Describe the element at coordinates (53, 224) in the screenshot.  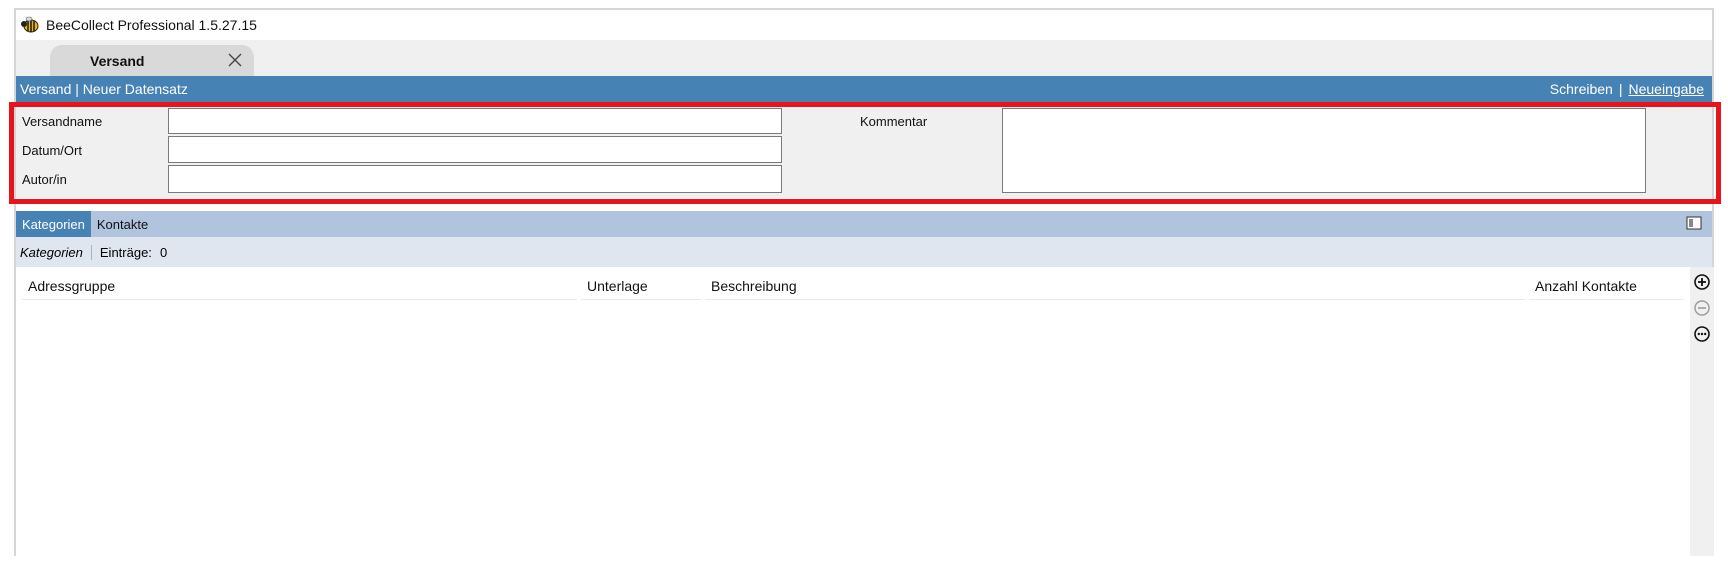
I see `tab-kategorien: Kategorien` at that location.